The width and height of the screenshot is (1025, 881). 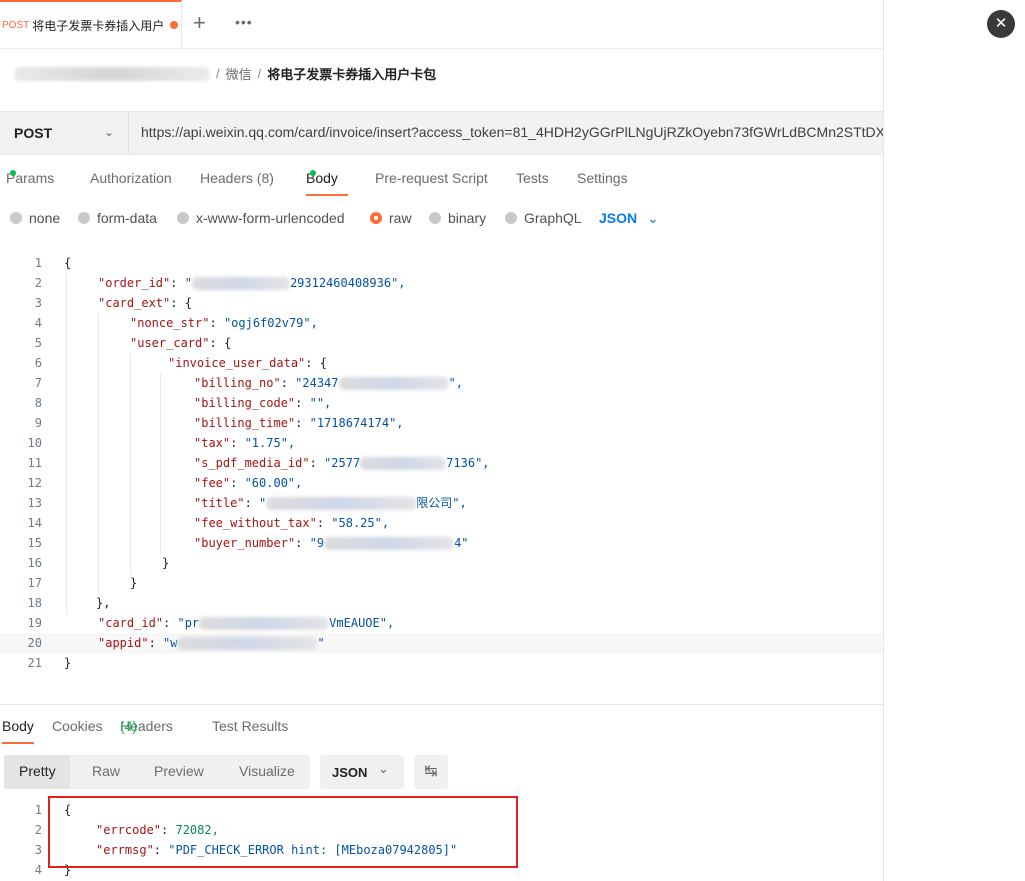 I want to click on params-indicator-icon, so click(x=13, y=173).